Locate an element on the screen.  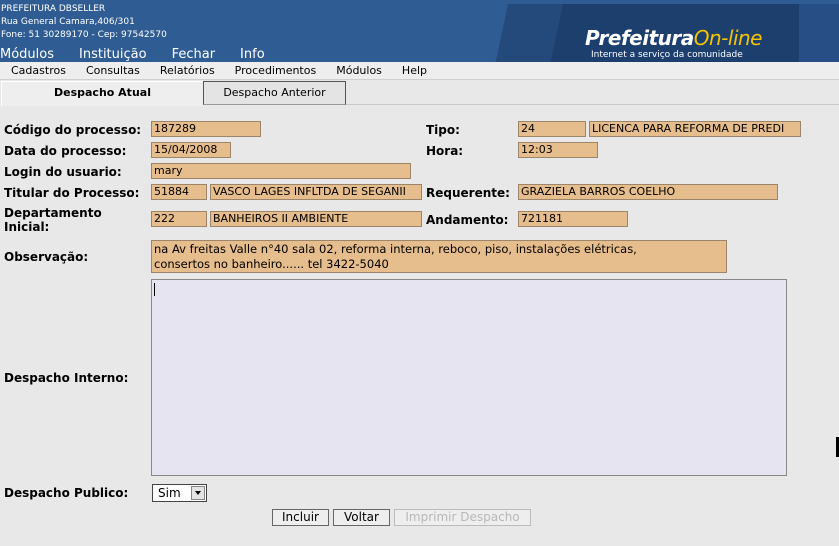
login-field: mary is located at coordinates (281, 171).